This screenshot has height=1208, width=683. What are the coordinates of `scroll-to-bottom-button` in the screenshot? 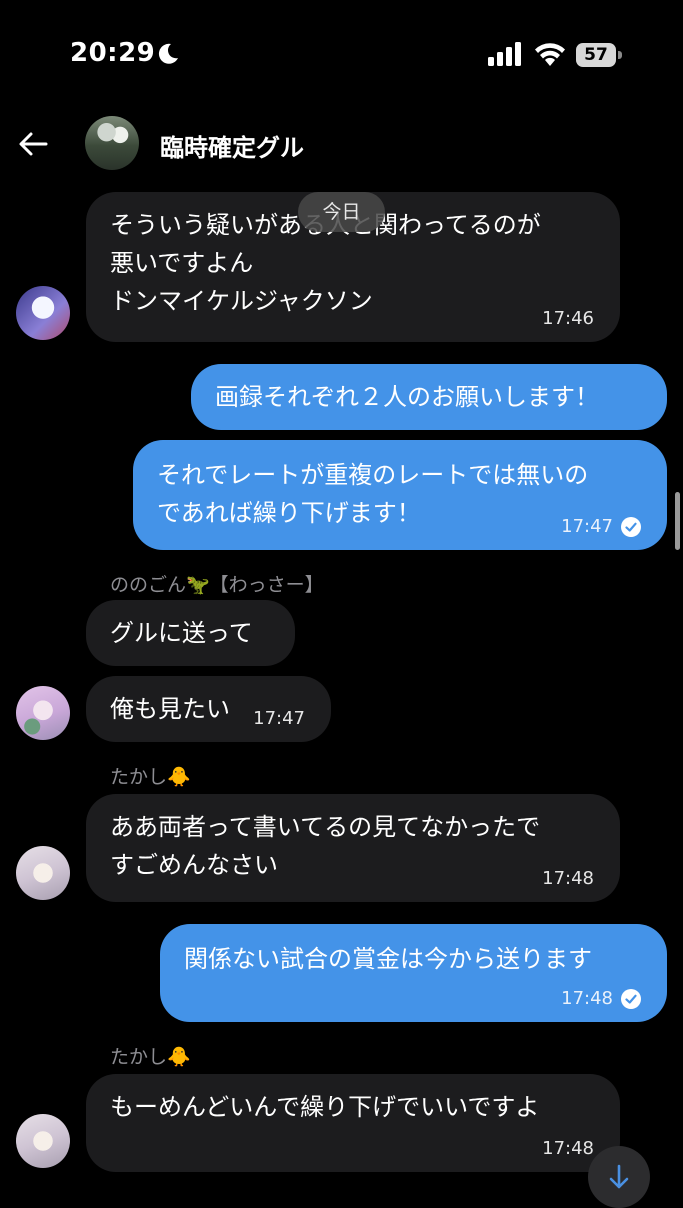 It's located at (619, 1177).